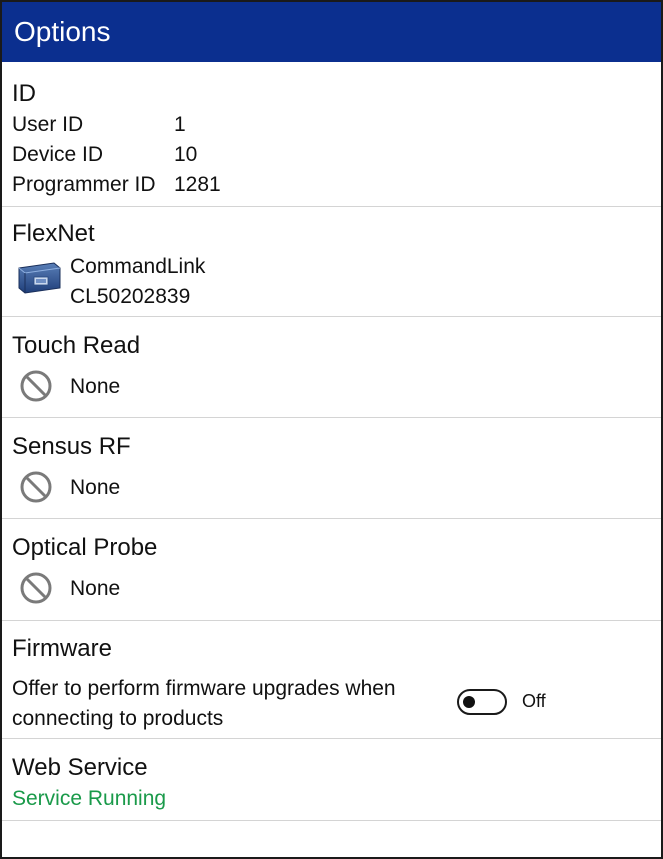  What do you see at coordinates (58, 154) in the screenshot?
I see `device-id-label: Device ID` at bounding box center [58, 154].